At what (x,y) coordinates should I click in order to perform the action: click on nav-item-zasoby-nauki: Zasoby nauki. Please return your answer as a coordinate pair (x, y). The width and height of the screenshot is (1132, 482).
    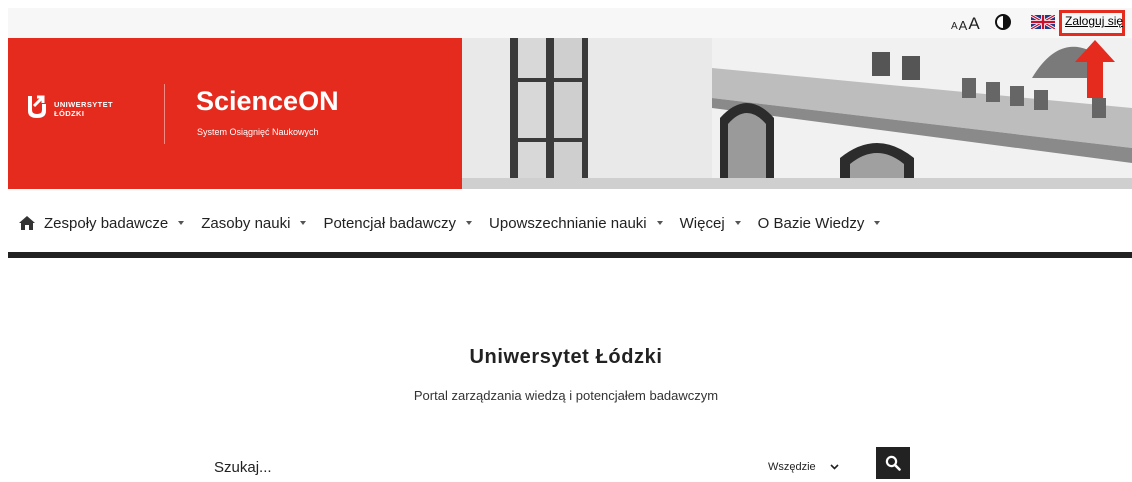
    Looking at the image, I should click on (254, 223).